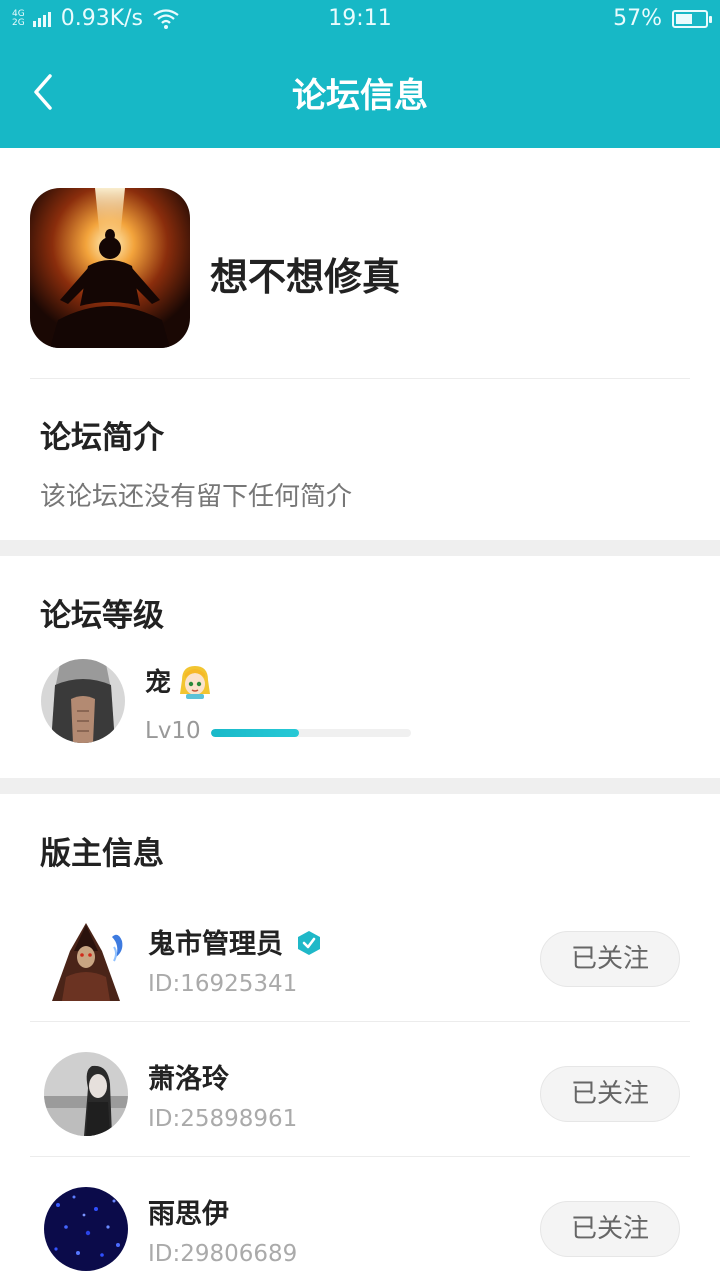 The image size is (720, 1280). Describe the element at coordinates (195, 682) in the screenshot. I see `level-badge-icon` at that location.